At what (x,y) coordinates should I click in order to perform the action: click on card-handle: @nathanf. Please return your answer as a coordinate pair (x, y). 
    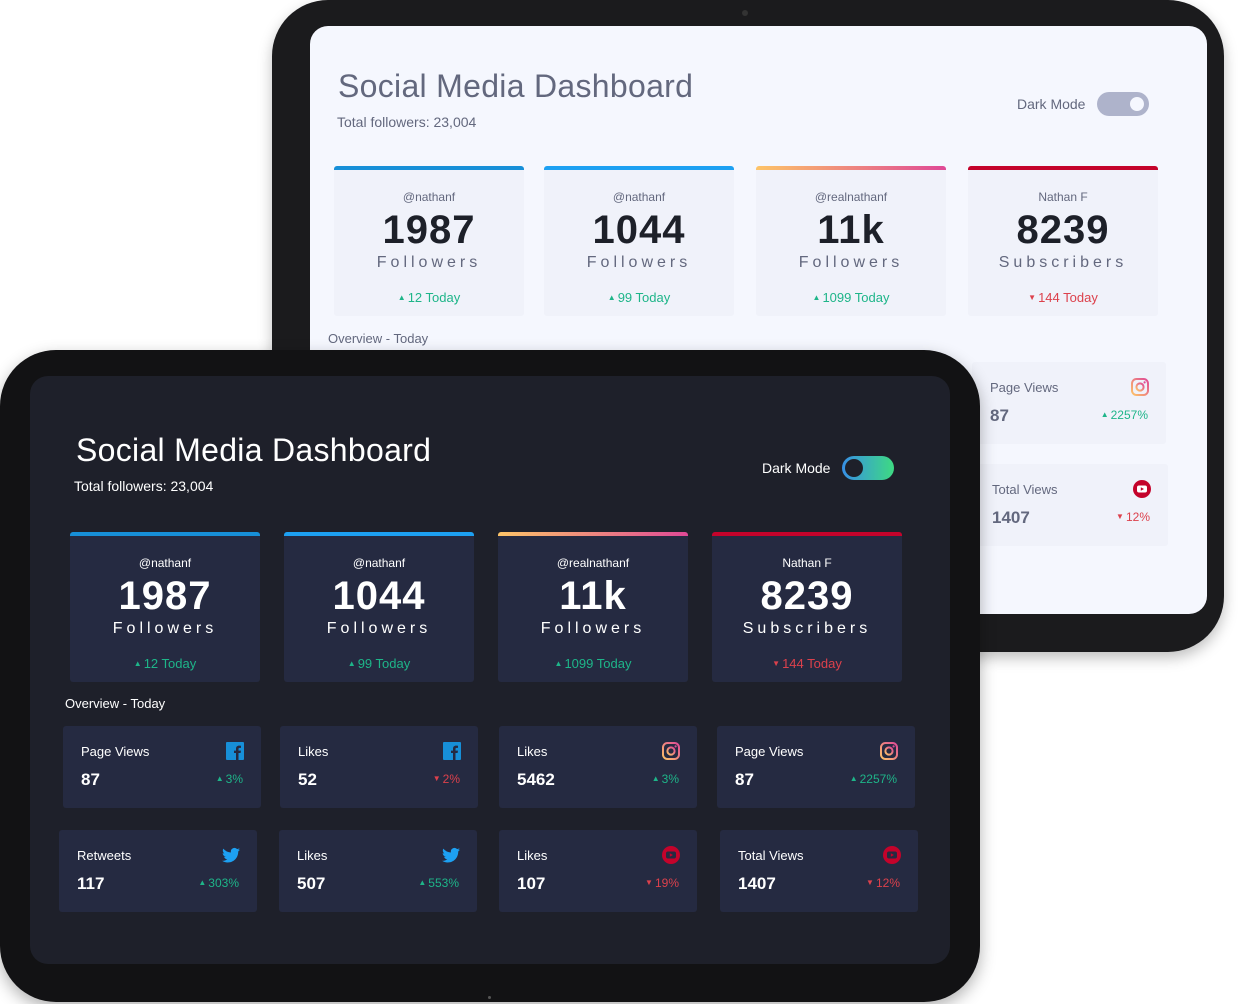
    Looking at the image, I should click on (379, 563).